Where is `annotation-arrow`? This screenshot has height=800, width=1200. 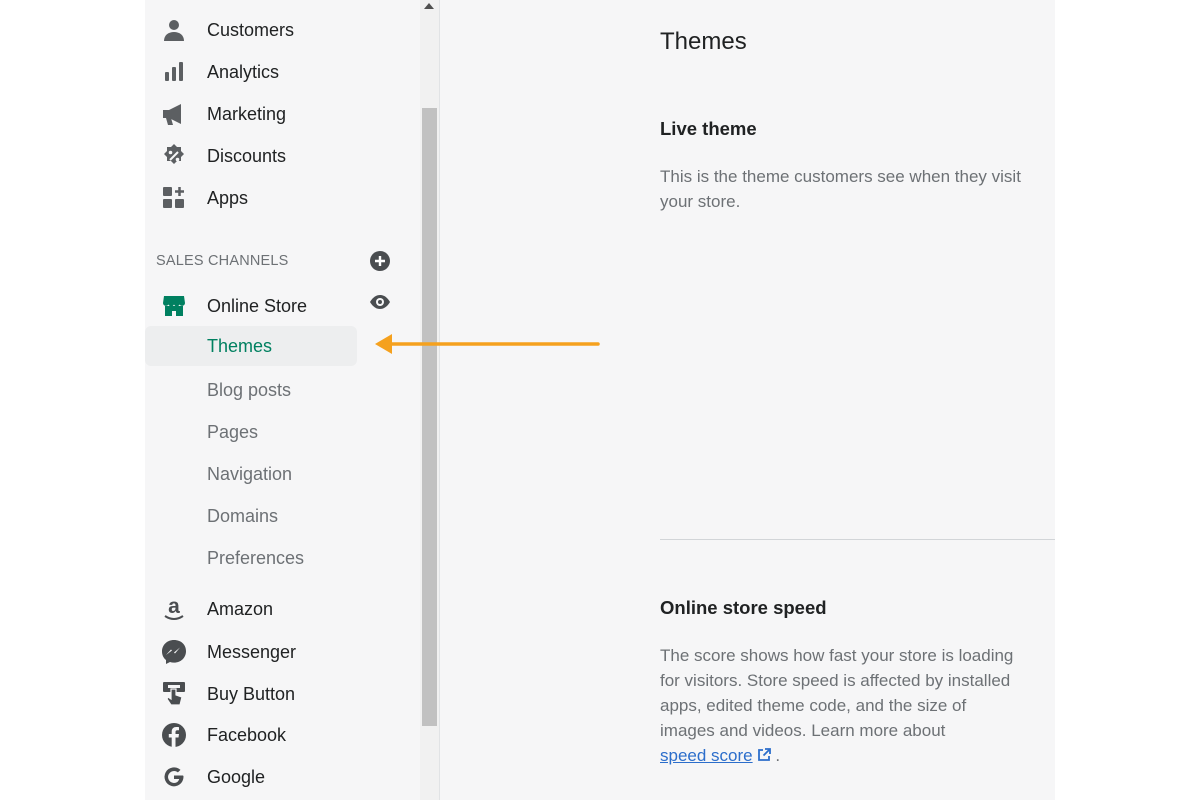 annotation-arrow is located at coordinates (487, 344).